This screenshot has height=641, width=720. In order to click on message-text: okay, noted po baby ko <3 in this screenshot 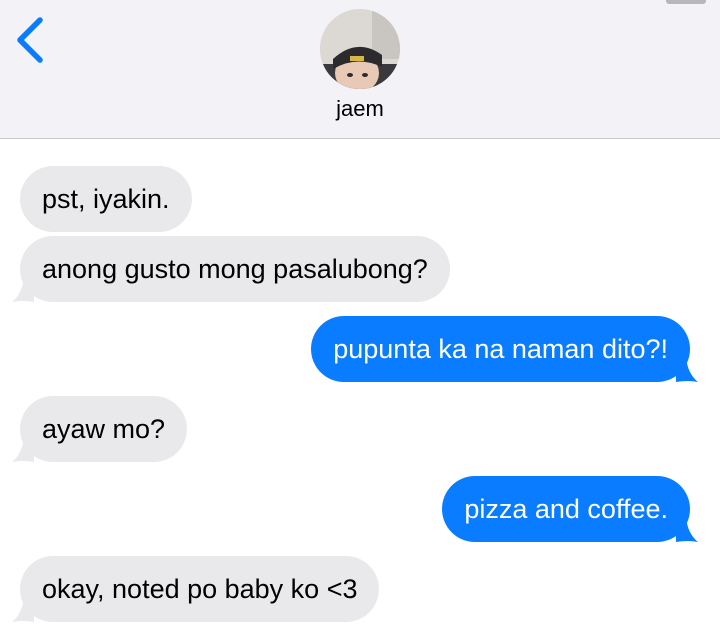, I will do `click(200, 589)`.